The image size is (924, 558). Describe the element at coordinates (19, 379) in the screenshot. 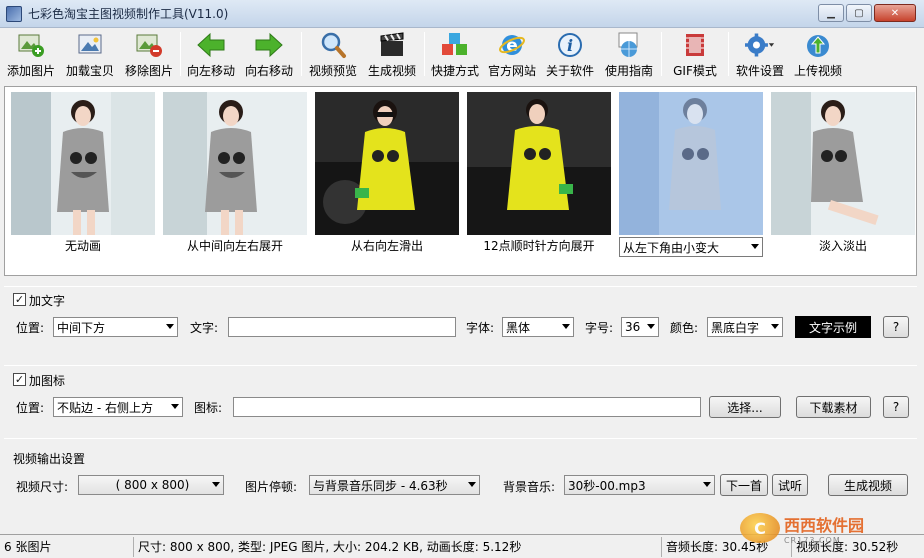

I see `add-icon-checkbox: ✓` at that location.